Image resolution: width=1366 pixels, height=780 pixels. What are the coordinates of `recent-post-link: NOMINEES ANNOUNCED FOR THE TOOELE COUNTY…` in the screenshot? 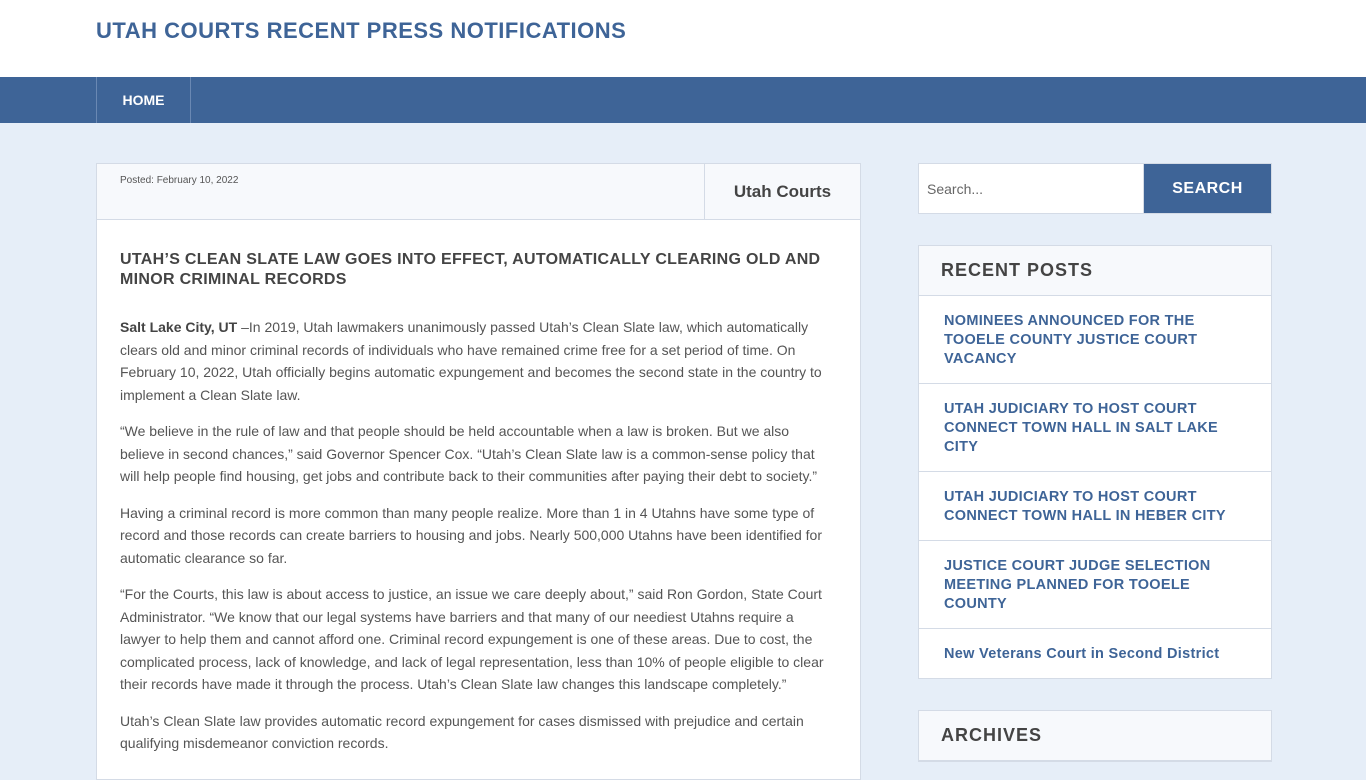 It's located at (1095, 340).